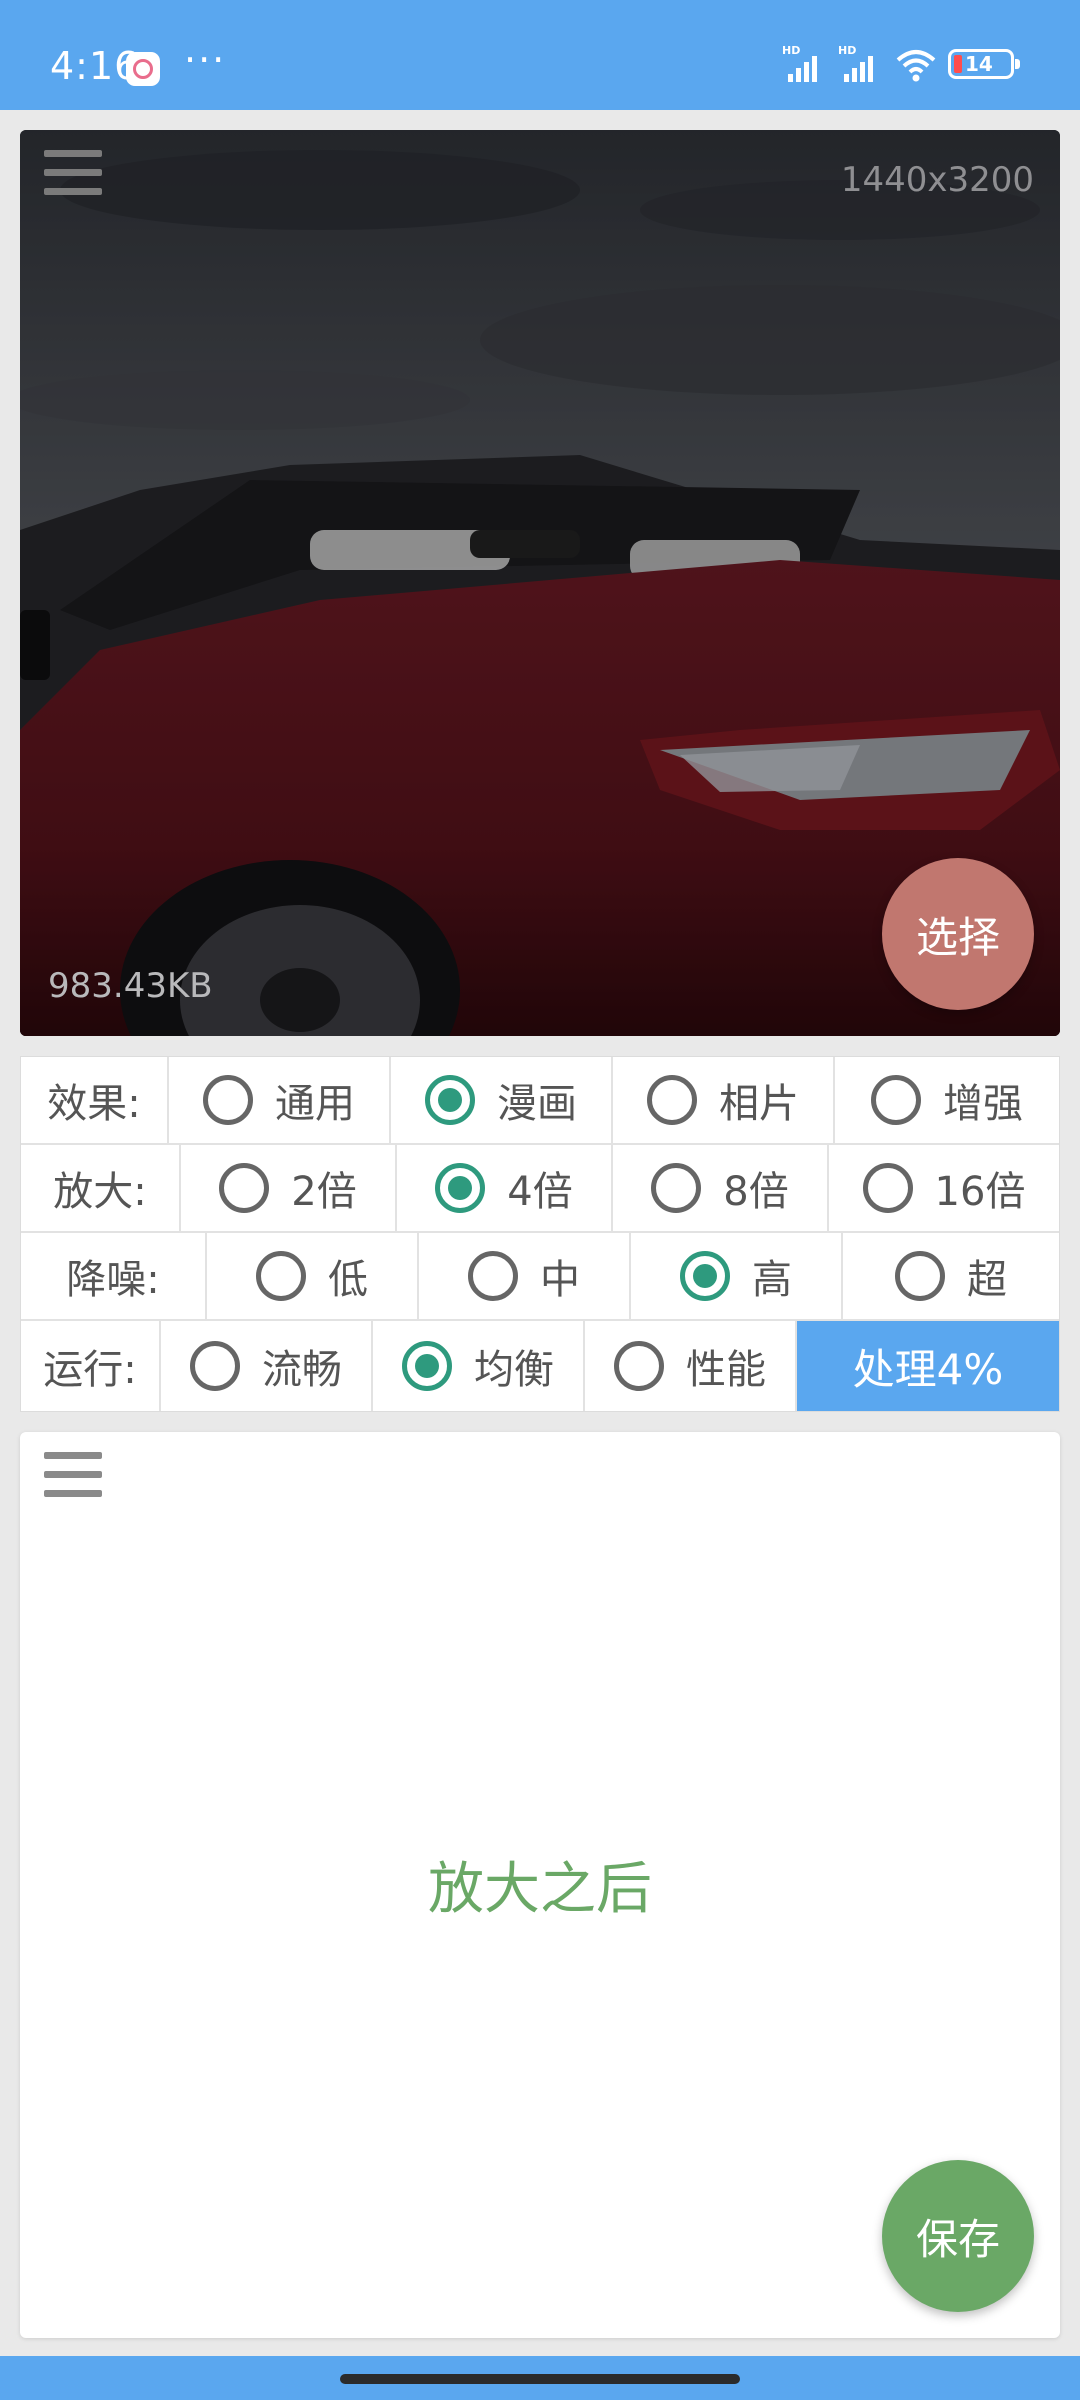 The width and height of the screenshot is (1080, 2400). I want to click on image-resolution: 1440x3200, so click(937, 180).